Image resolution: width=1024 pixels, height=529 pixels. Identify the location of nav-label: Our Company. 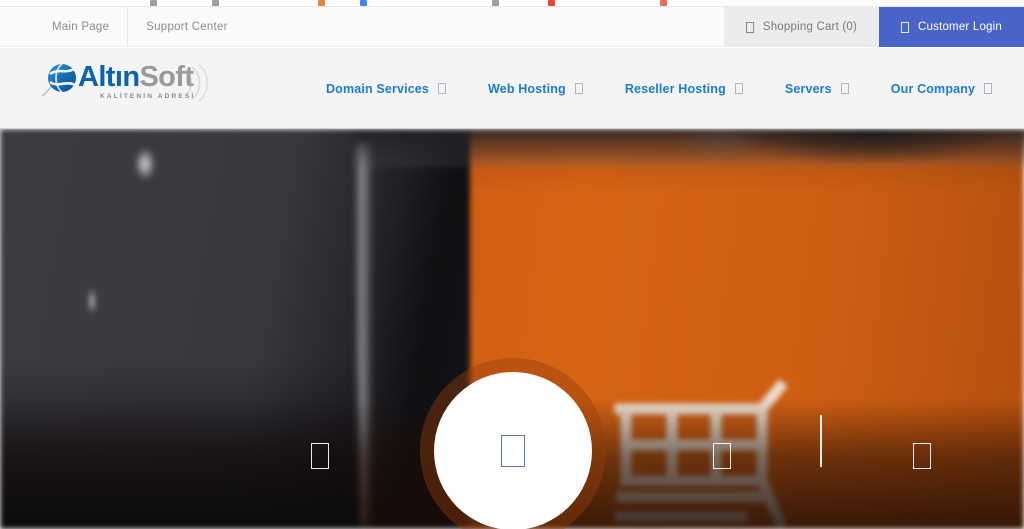
(933, 88).